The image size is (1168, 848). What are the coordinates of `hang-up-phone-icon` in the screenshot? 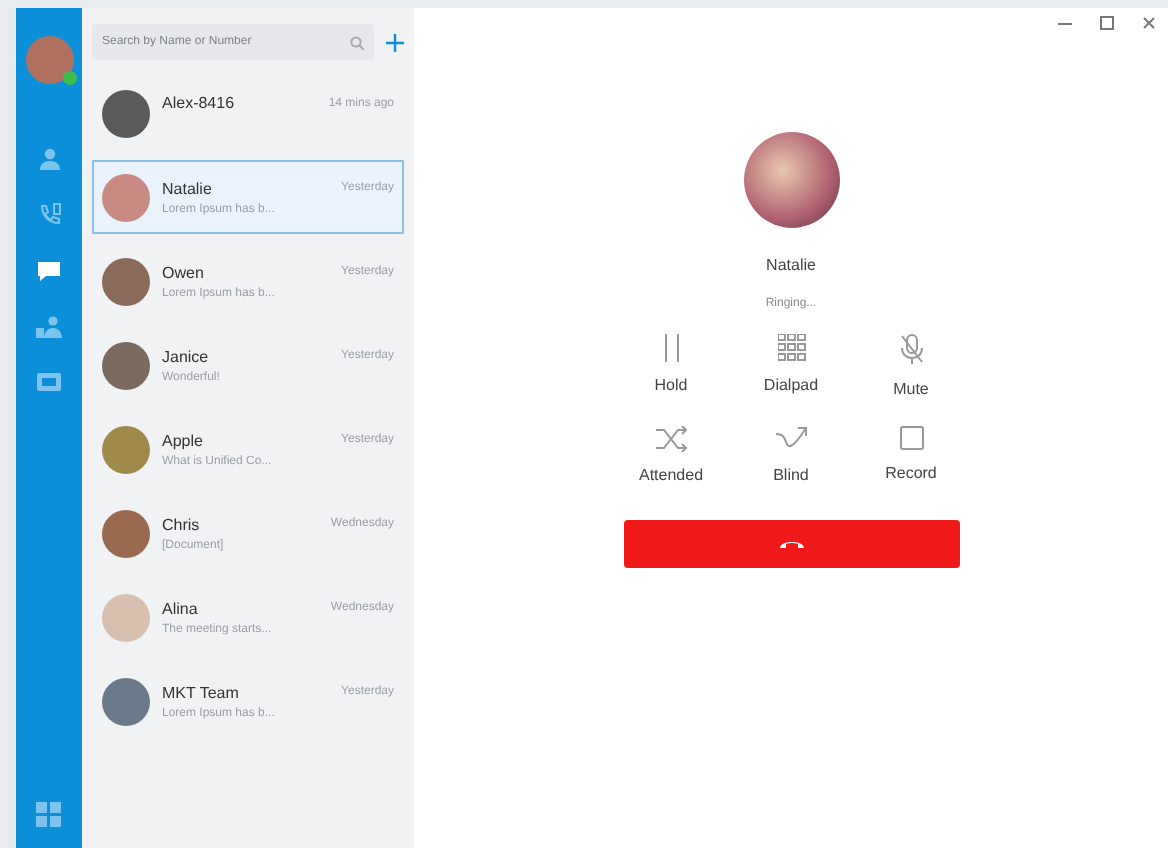 It's located at (791, 544).